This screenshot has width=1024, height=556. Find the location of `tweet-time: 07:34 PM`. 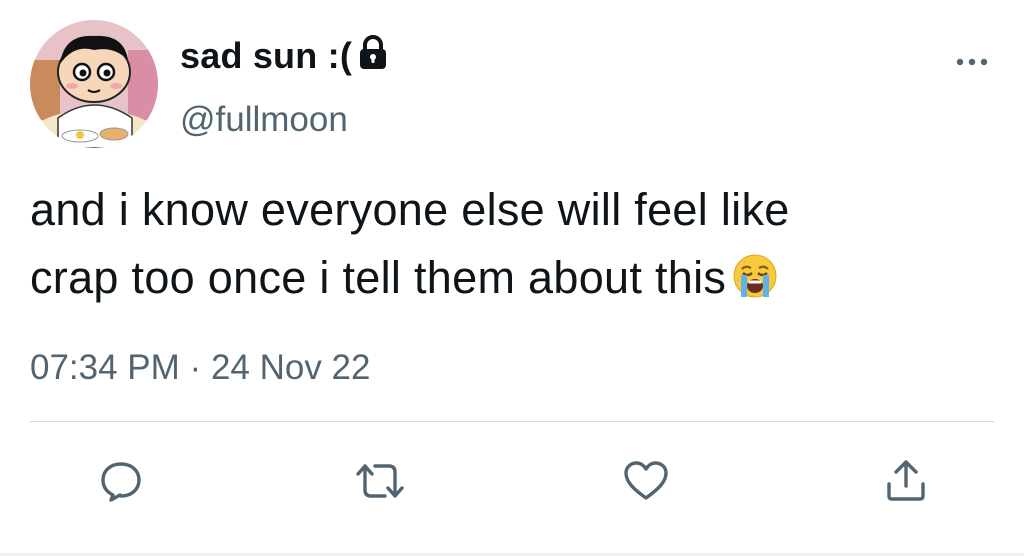

tweet-time: 07:34 PM is located at coordinates (105, 367).